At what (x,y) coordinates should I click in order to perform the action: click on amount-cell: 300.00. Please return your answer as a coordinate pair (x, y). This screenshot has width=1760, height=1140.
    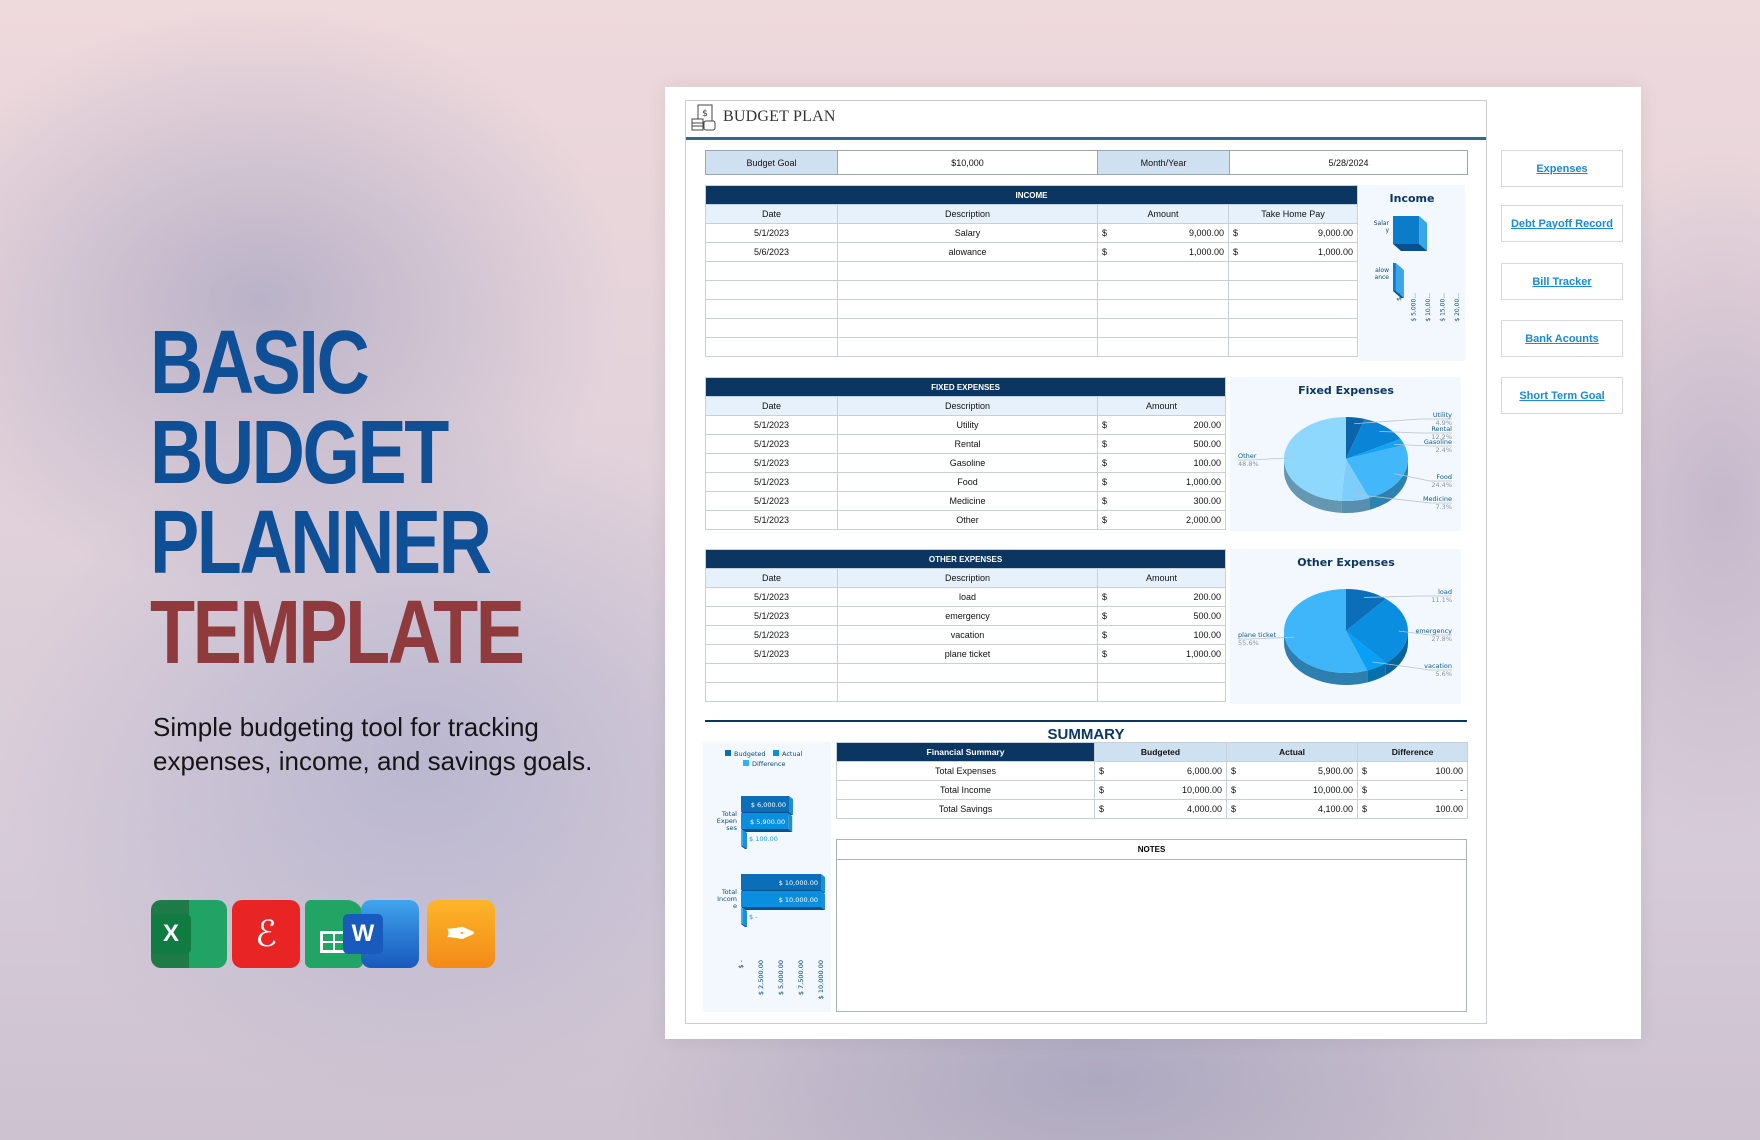
    Looking at the image, I should click on (1172, 501).